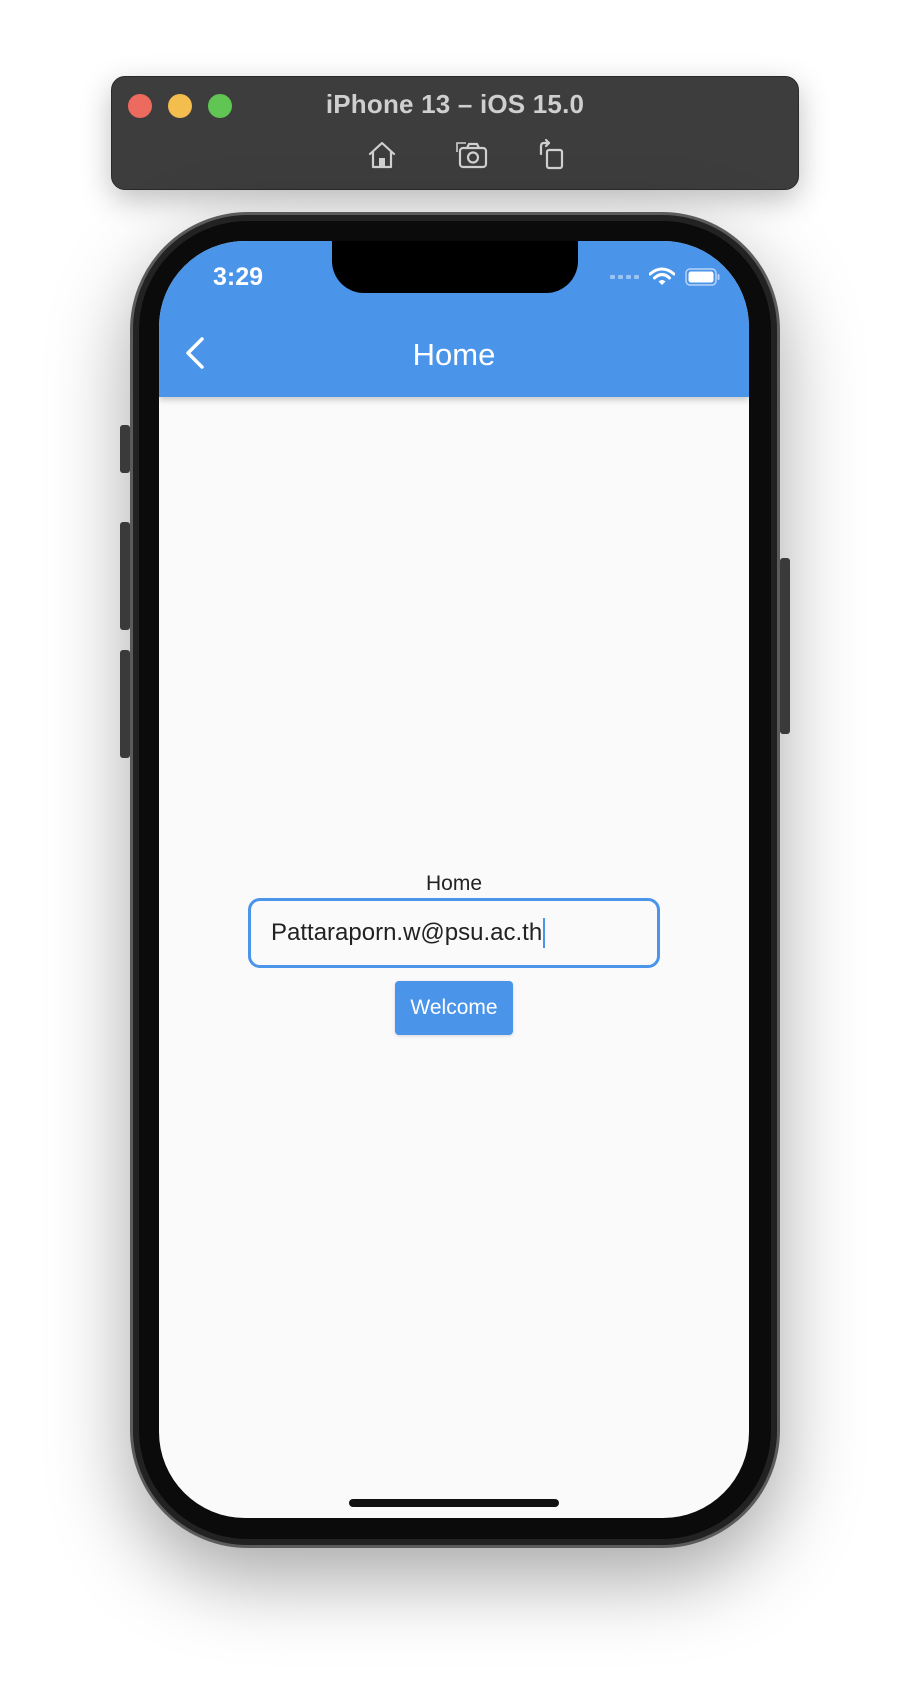 This screenshot has width=908, height=1700. I want to click on text-caret, so click(544, 933).